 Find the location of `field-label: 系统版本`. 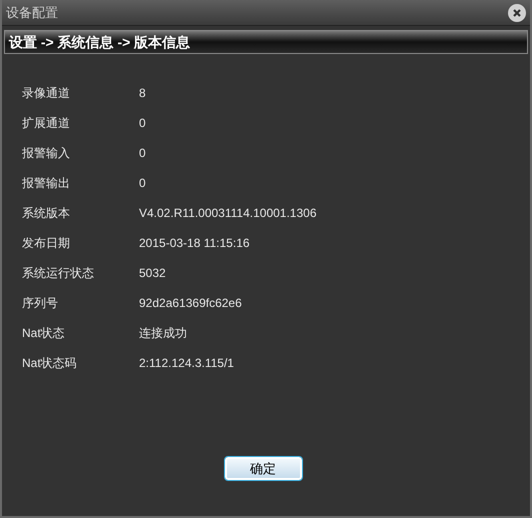

field-label: 系统版本 is located at coordinates (46, 213).